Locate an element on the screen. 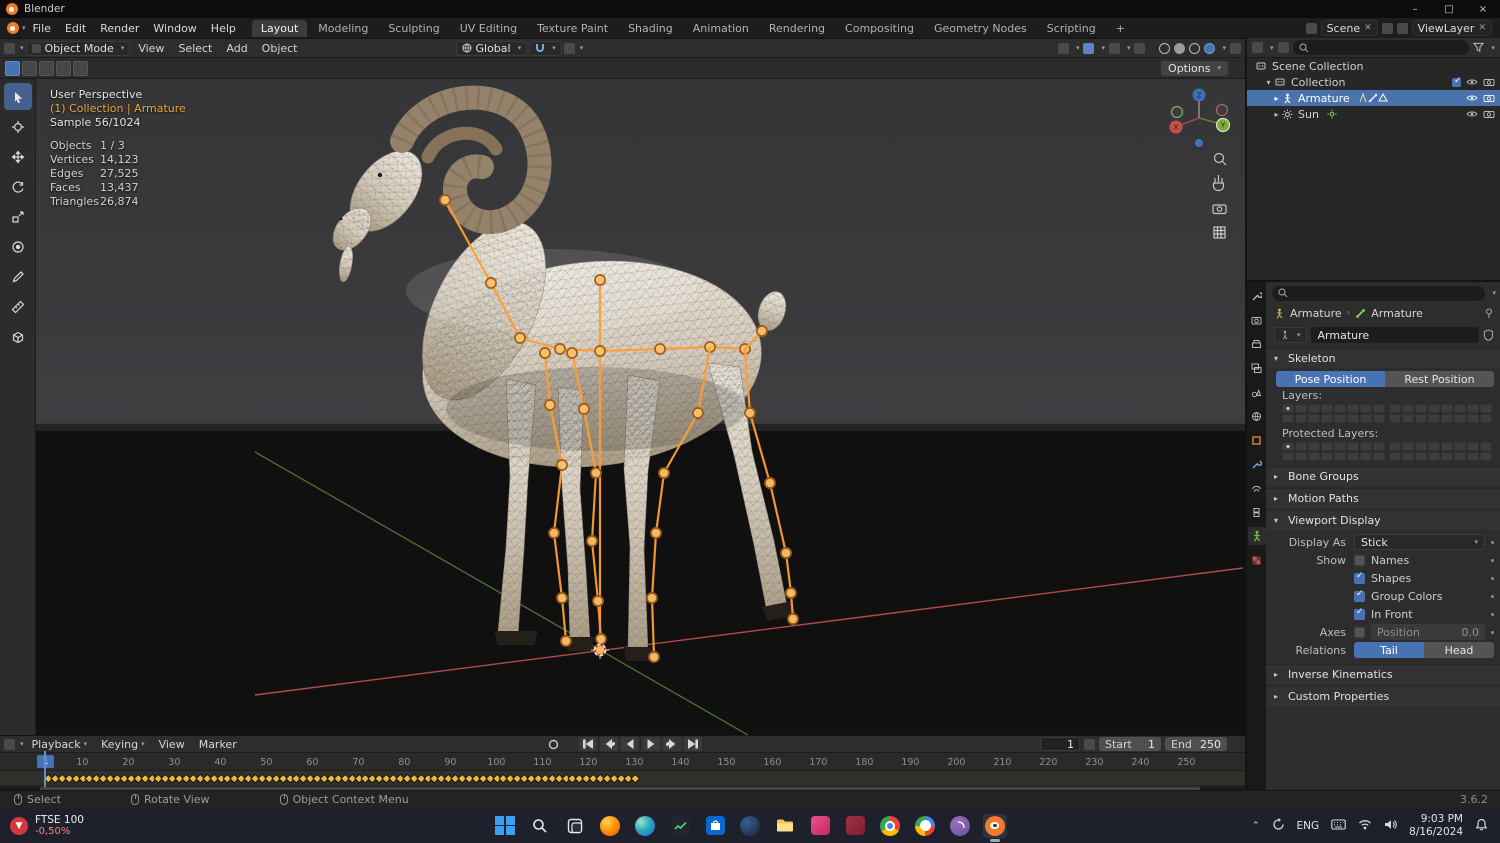  menu-window: Window is located at coordinates (174, 28).